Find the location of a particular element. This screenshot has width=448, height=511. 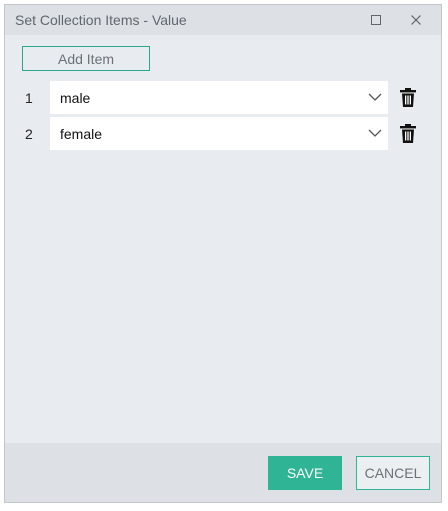

maximize-icon is located at coordinates (376, 20).